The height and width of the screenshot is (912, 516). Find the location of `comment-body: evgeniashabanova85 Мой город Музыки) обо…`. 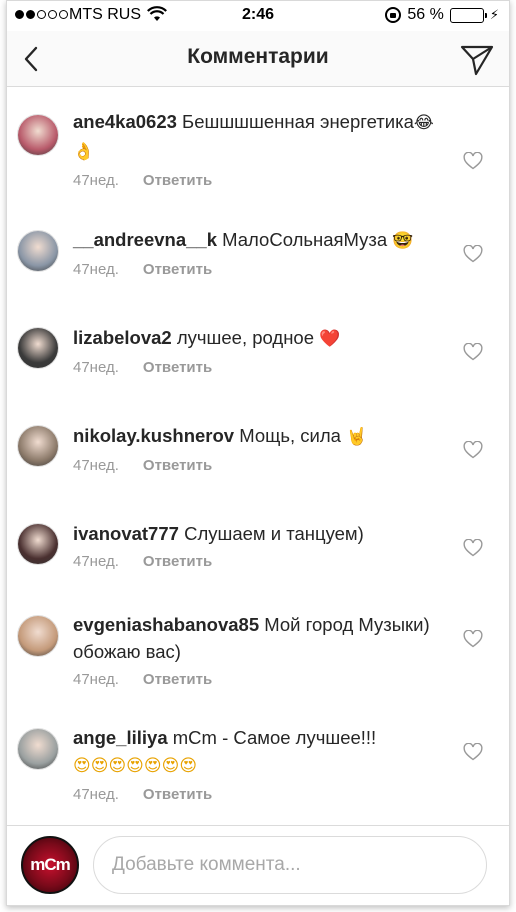

comment-body: evgeniashabanova85 Мой город Музыки) обо… is located at coordinates (256, 649).